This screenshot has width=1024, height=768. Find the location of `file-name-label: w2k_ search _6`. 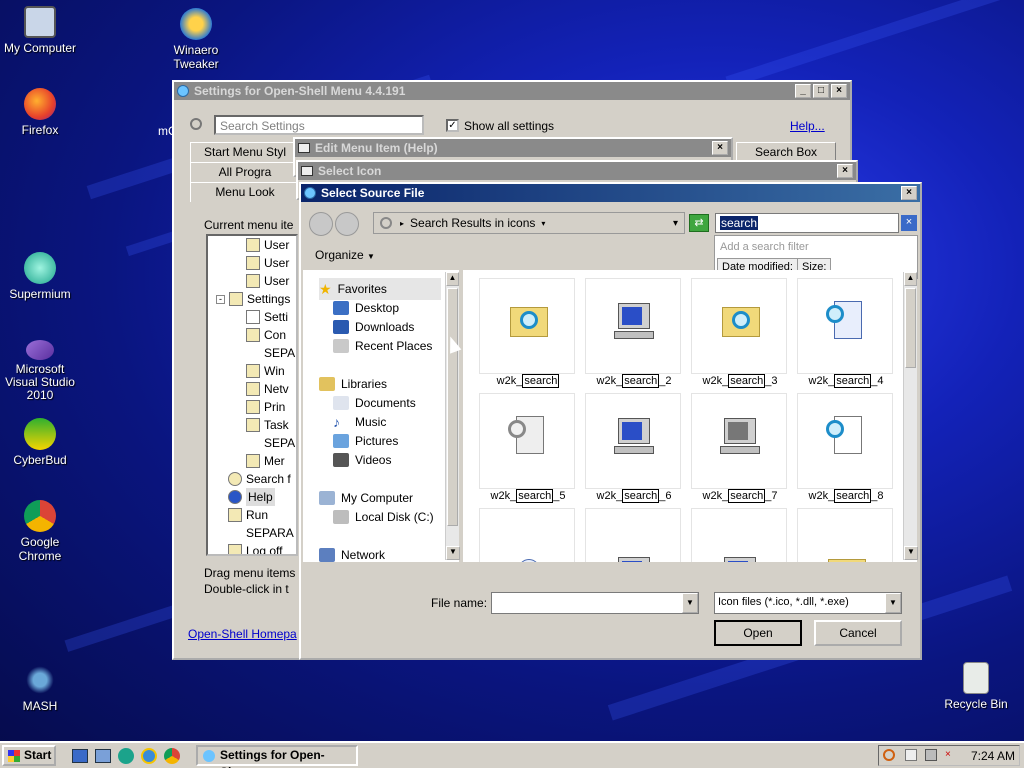

file-name-label: w2k_ search _6 is located at coordinates (634, 496).